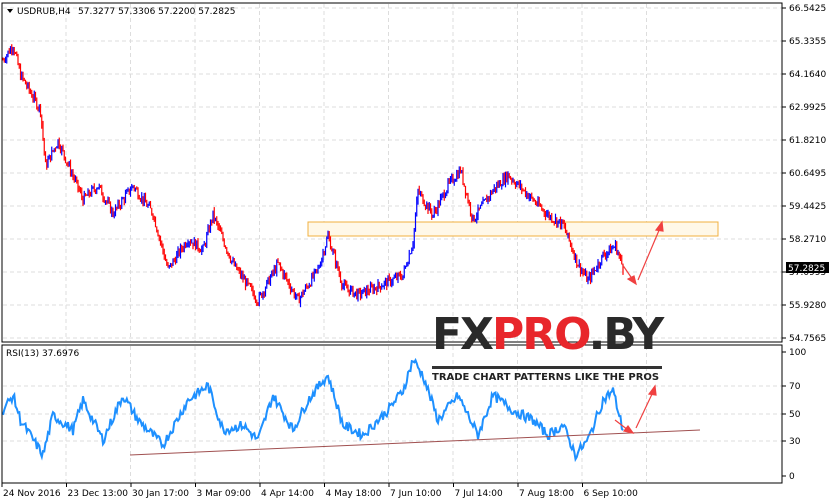  Describe the element at coordinates (160, 494) in the screenshot. I see `time-tick-label: 30 Jan 17:00` at that location.